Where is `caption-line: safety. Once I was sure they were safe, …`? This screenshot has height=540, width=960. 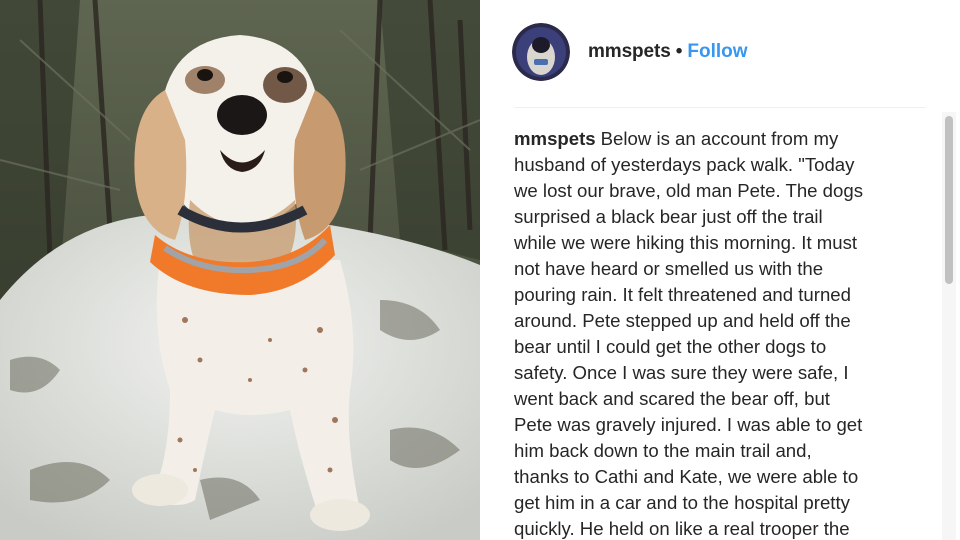
caption-line: safety. Once I was sure they were safe, … is located at coordinates (681, 372).